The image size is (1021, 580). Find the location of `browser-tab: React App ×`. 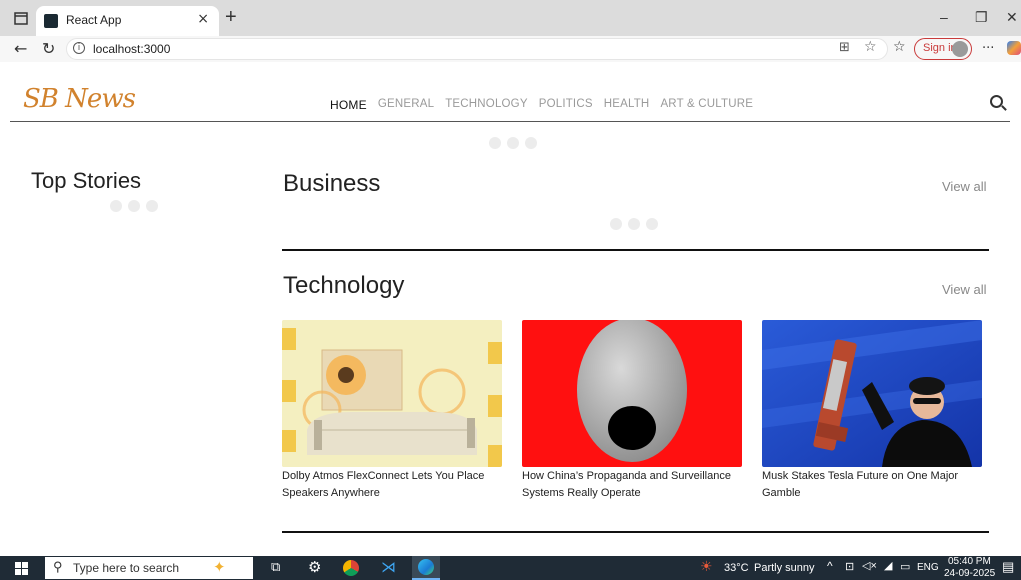

browser-tab: React App × is located at coordinates (127, 21).